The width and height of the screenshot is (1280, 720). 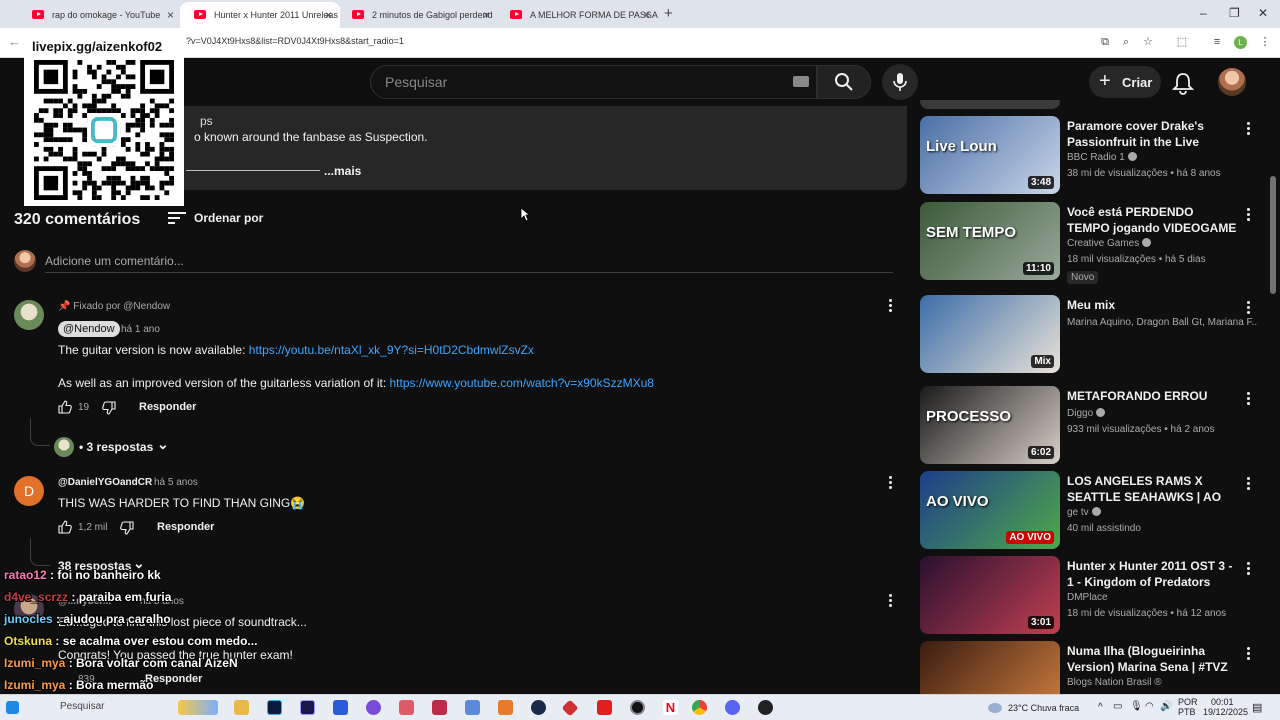 I want to click on channel-name: DMPlace, so click(x=1162, y=597).